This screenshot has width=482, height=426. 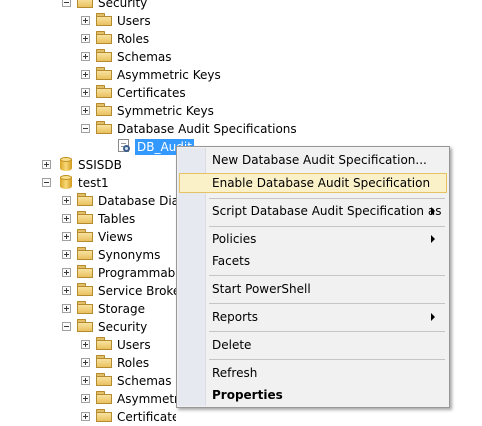 What do you see at coordinates (189, 129) in the screenshot?
I see `tree-node-database-audit-specifications: Database Audit Specifications` at bounding box center [189, 129].